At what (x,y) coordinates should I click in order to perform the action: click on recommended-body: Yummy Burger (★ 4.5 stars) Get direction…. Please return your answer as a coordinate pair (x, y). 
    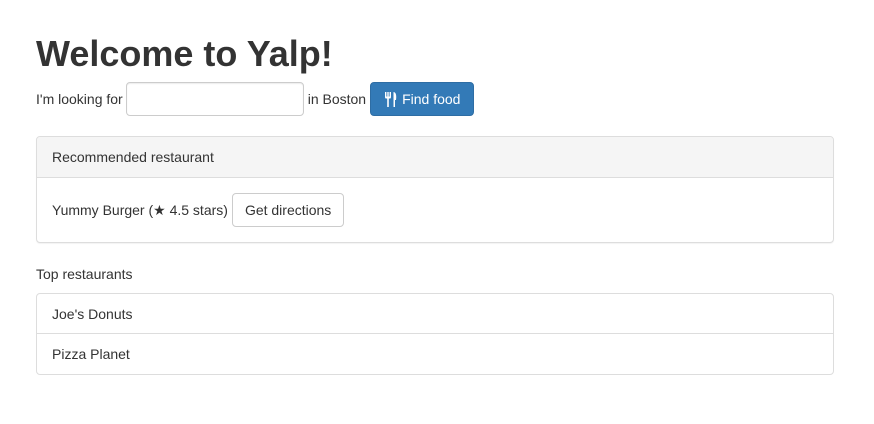
    Looking at the image, I should click on (435, 210).